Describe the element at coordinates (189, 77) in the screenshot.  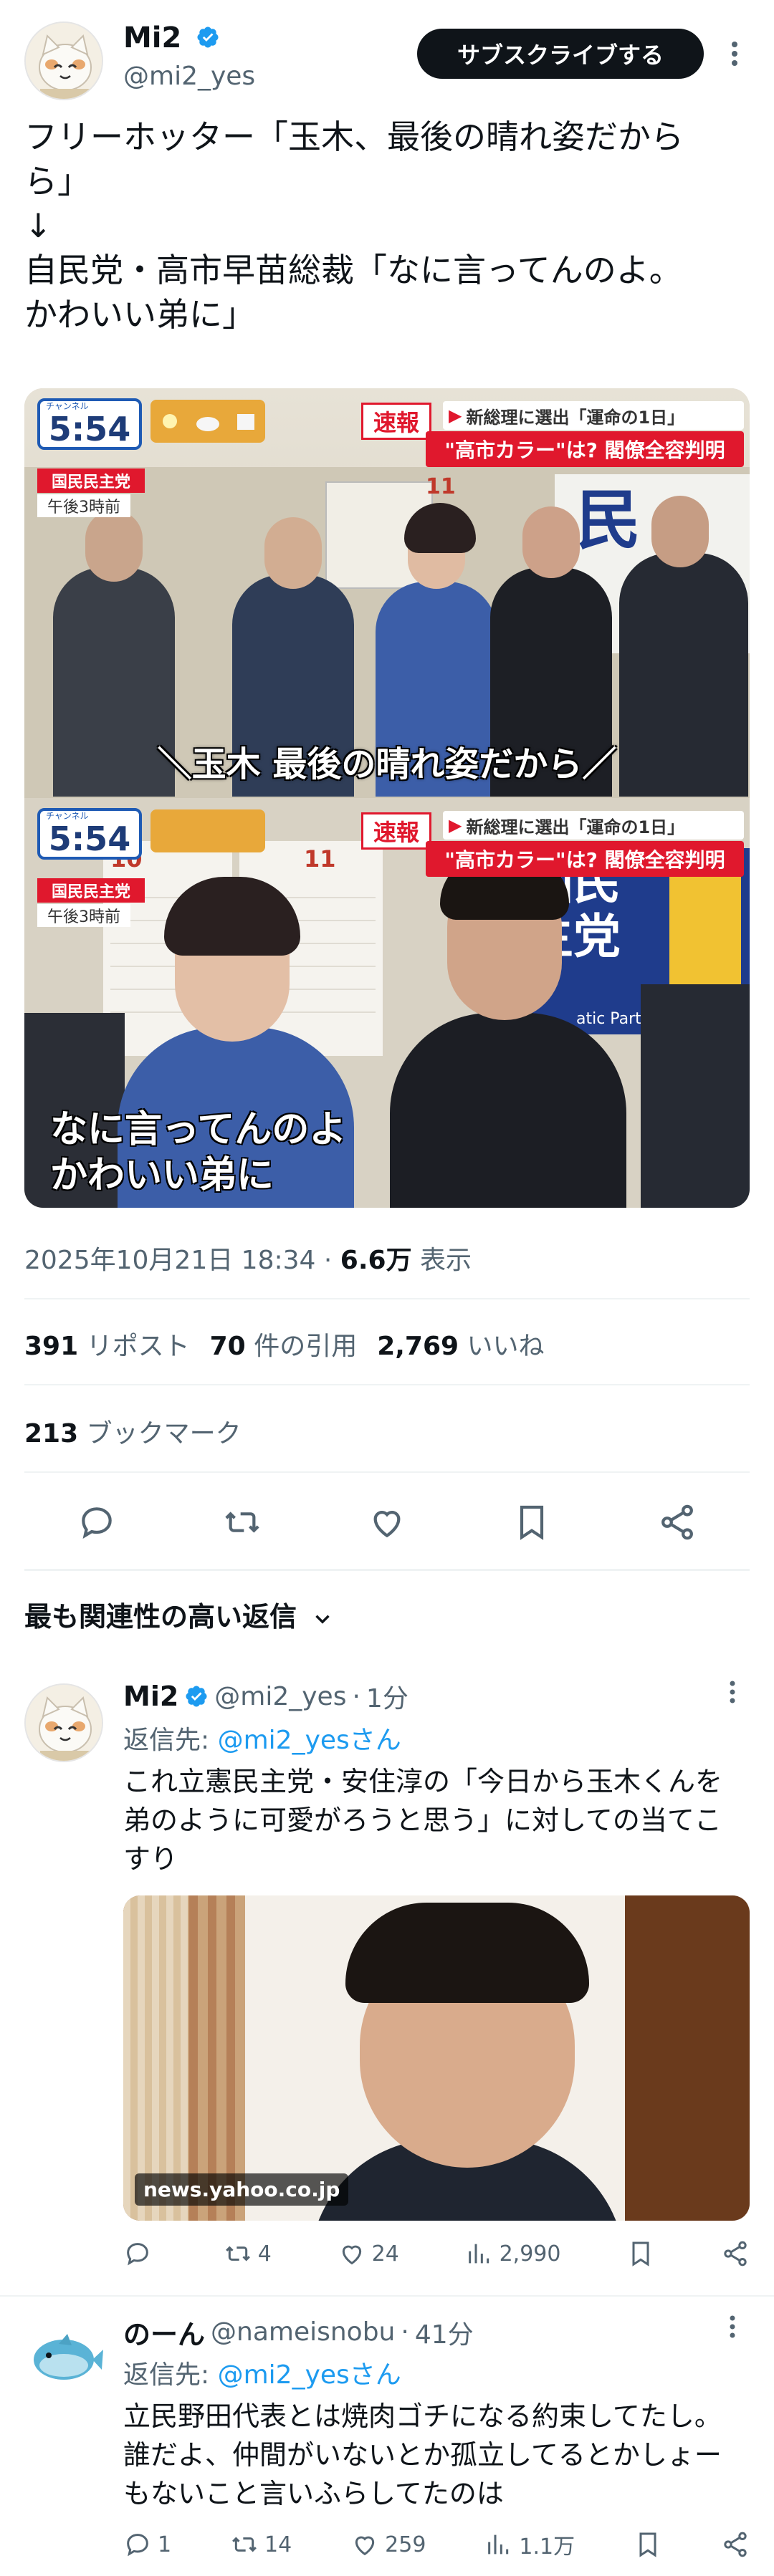
I see `author-handle: @mi2_yes` at that location.